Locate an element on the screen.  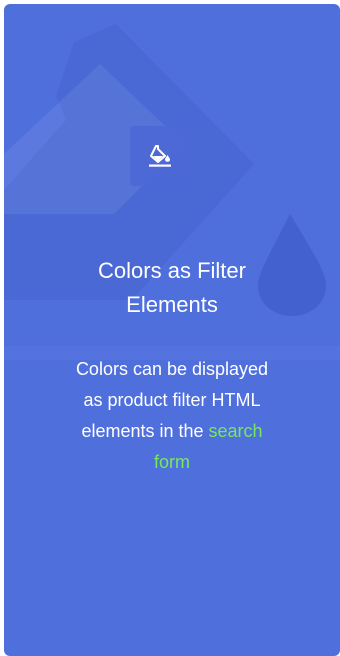
paint-bucket-icon is located at coordinates (160, 156).